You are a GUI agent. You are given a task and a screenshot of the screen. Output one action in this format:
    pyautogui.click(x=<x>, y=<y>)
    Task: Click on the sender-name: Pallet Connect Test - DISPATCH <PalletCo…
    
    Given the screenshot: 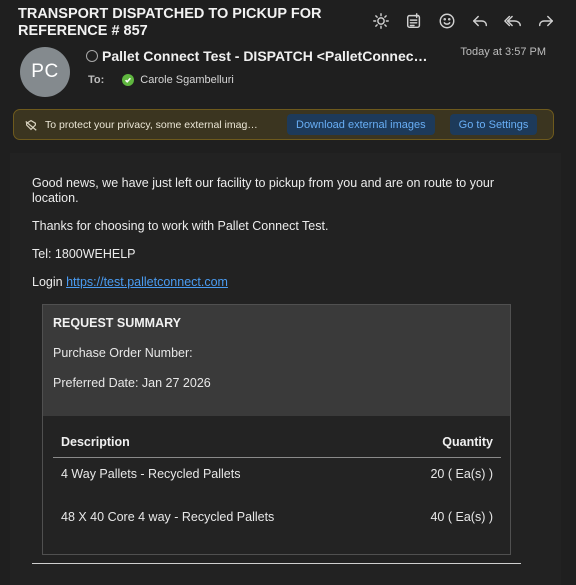 What is the action you would take?
    pyautogui.click(x=265, y=56)
    